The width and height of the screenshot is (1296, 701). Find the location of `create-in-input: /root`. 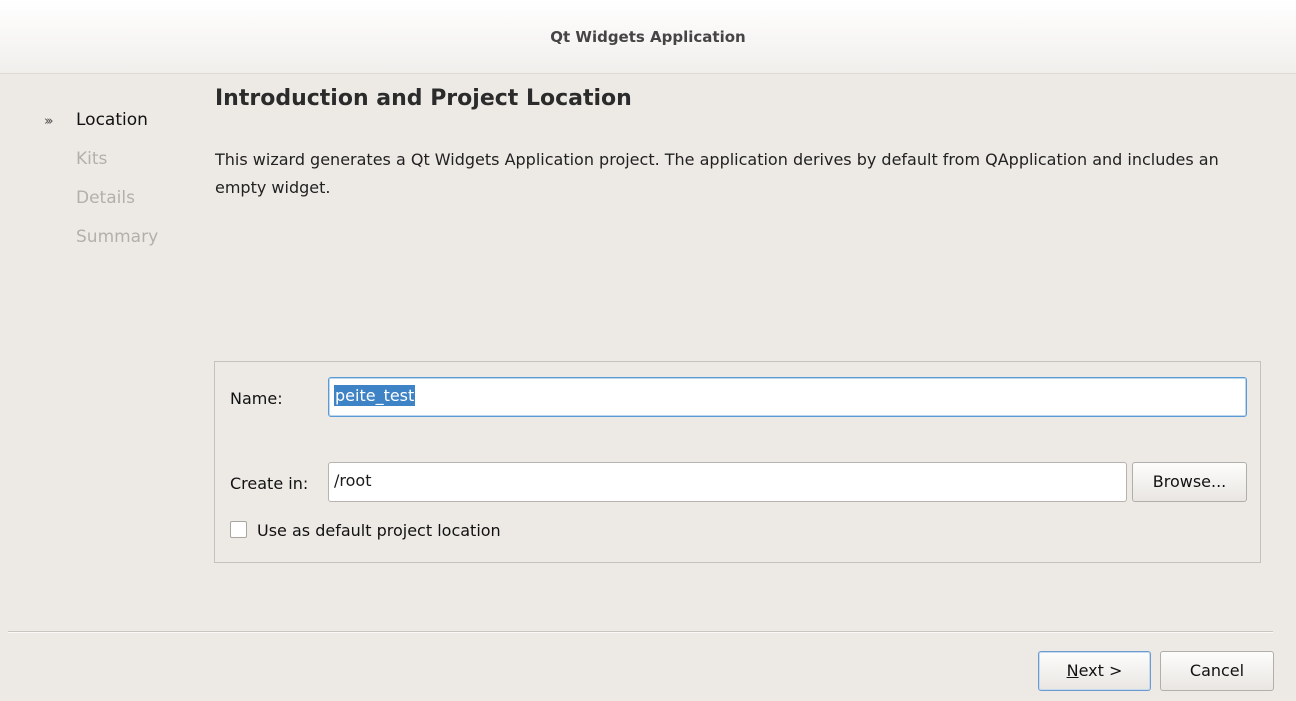

create-in-input: /root is located at coordinates (727, 482).